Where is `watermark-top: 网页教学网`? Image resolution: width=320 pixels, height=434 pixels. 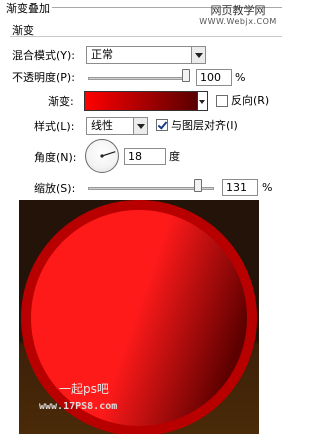
watermark-top: 网页教学网 is located at coordinates (238, 10).